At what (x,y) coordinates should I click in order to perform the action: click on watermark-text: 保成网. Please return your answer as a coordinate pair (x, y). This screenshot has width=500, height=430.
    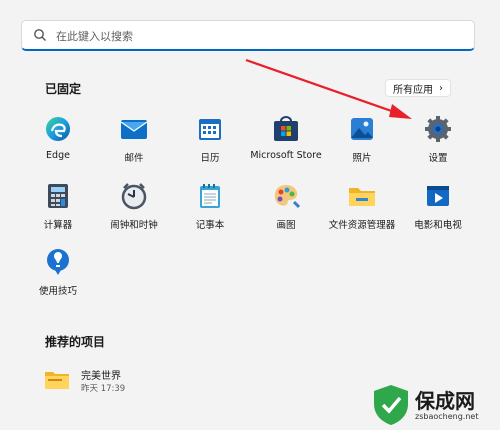
    Looking at the image, I should click on (445, 401).